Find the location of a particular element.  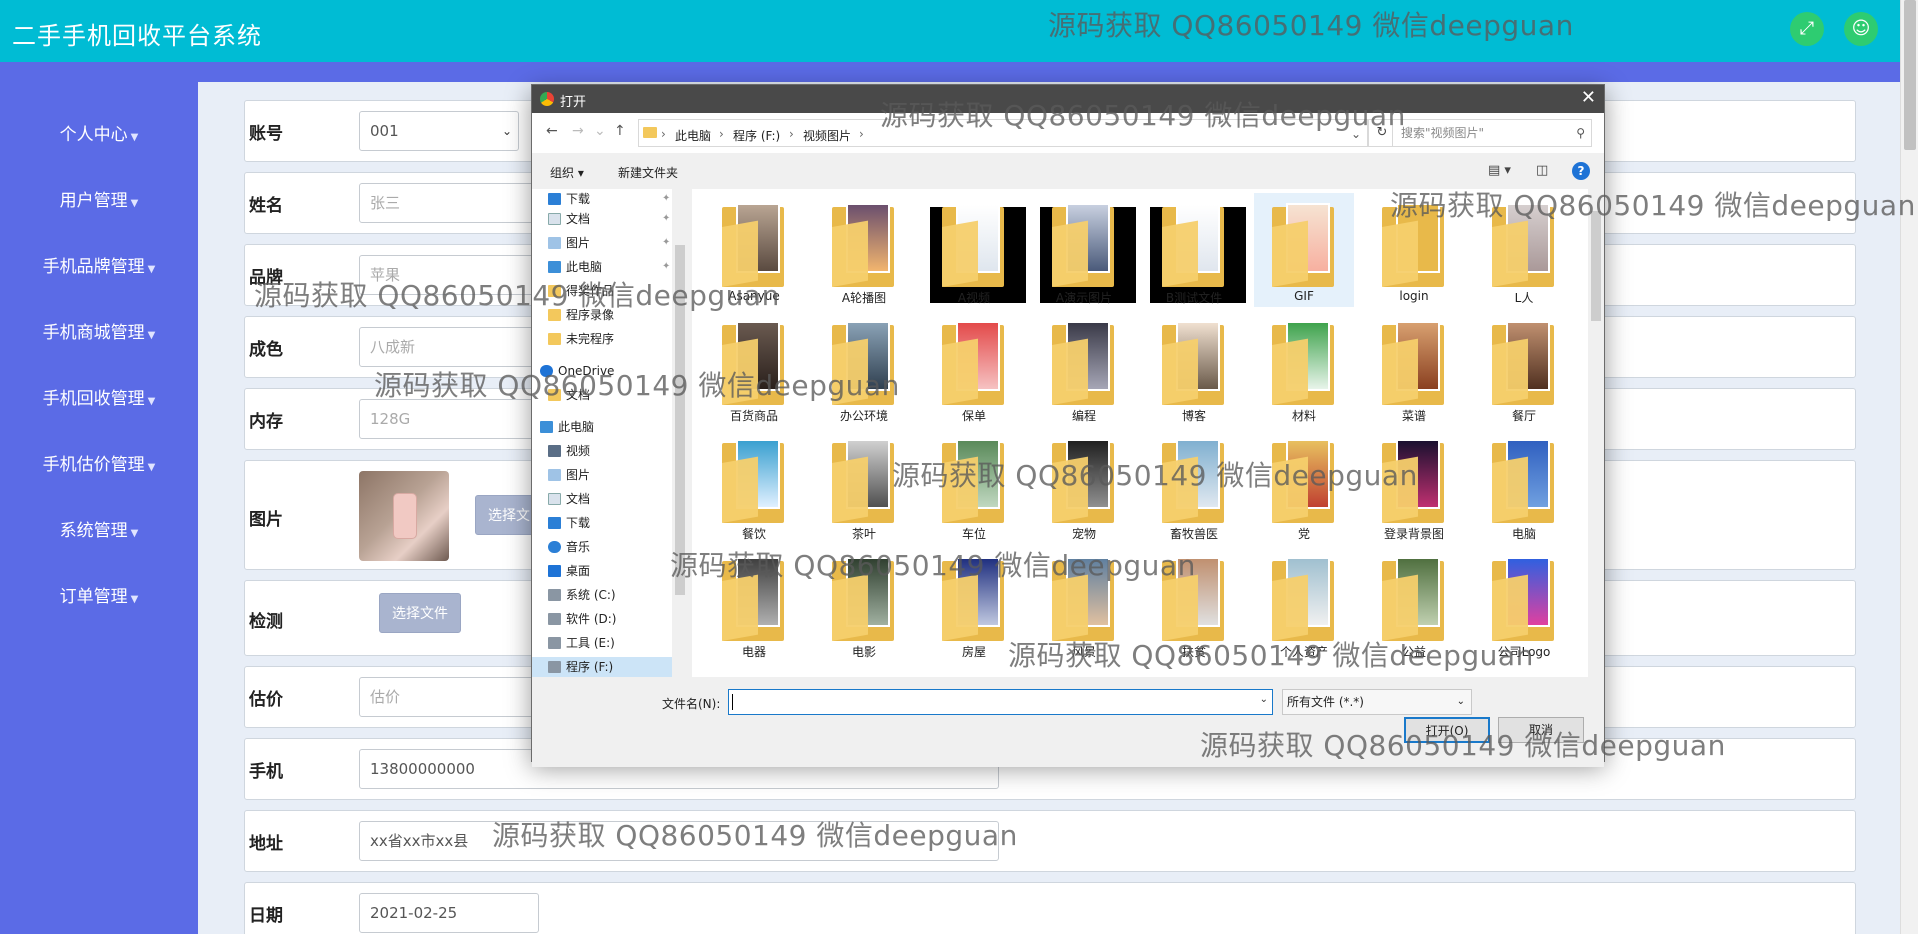

forward-arrow-icon: → is located at coordinates (578, 131).